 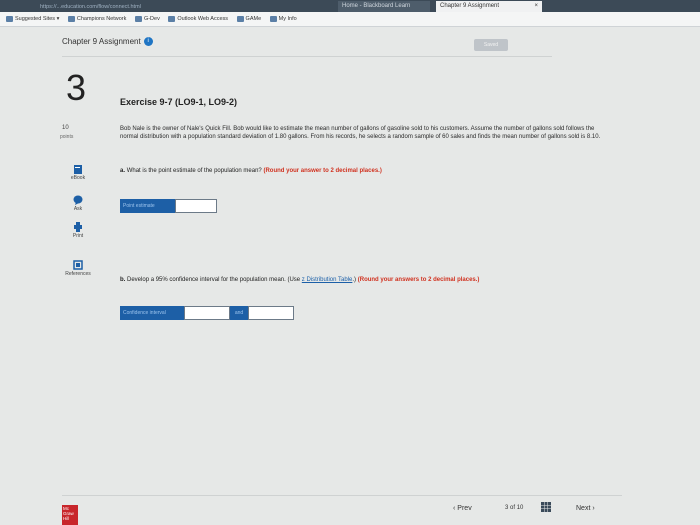 I want to click on page-indicator: 3 of 10, so click(x=514, y=508).